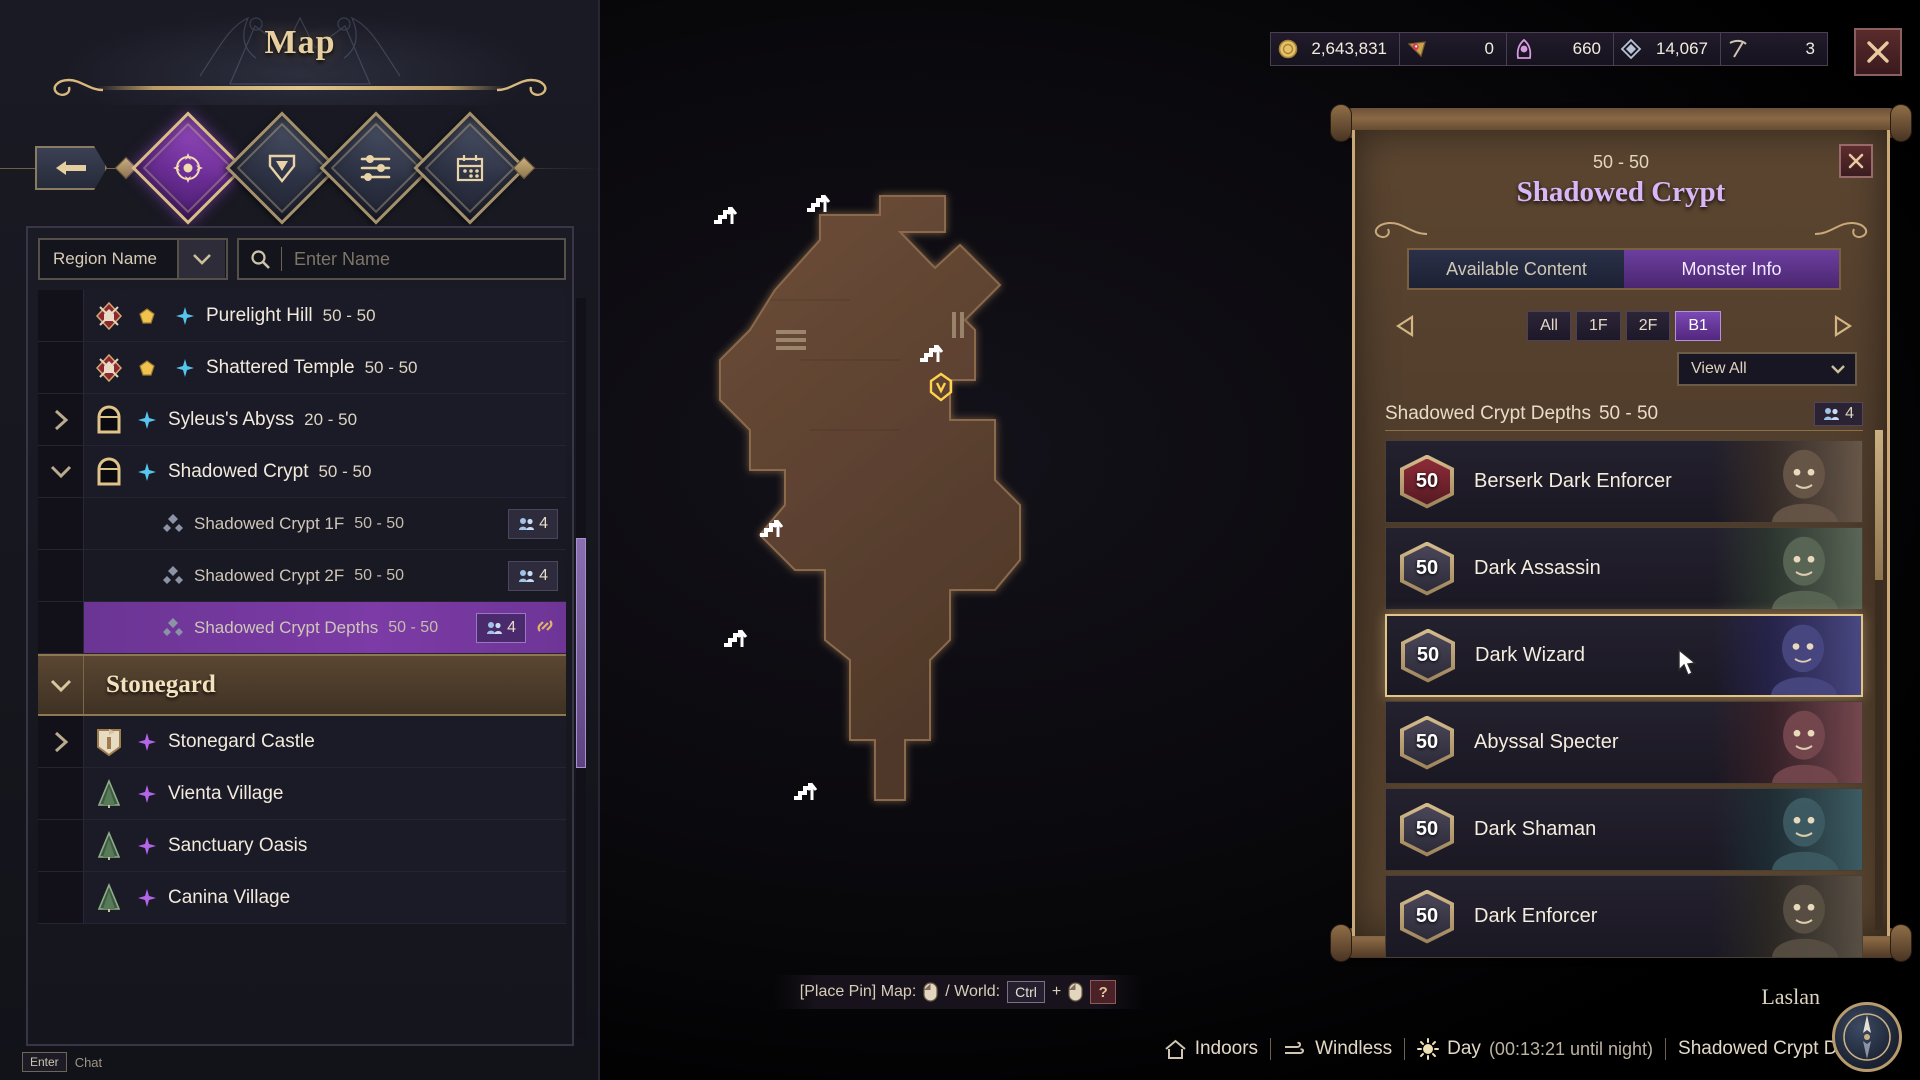 The image size is (1920, 1080). Describe the element at coordinates (858, 991) in the screenshot. I see `place-pin-prefix: [Place Pin] Map:` at that location.